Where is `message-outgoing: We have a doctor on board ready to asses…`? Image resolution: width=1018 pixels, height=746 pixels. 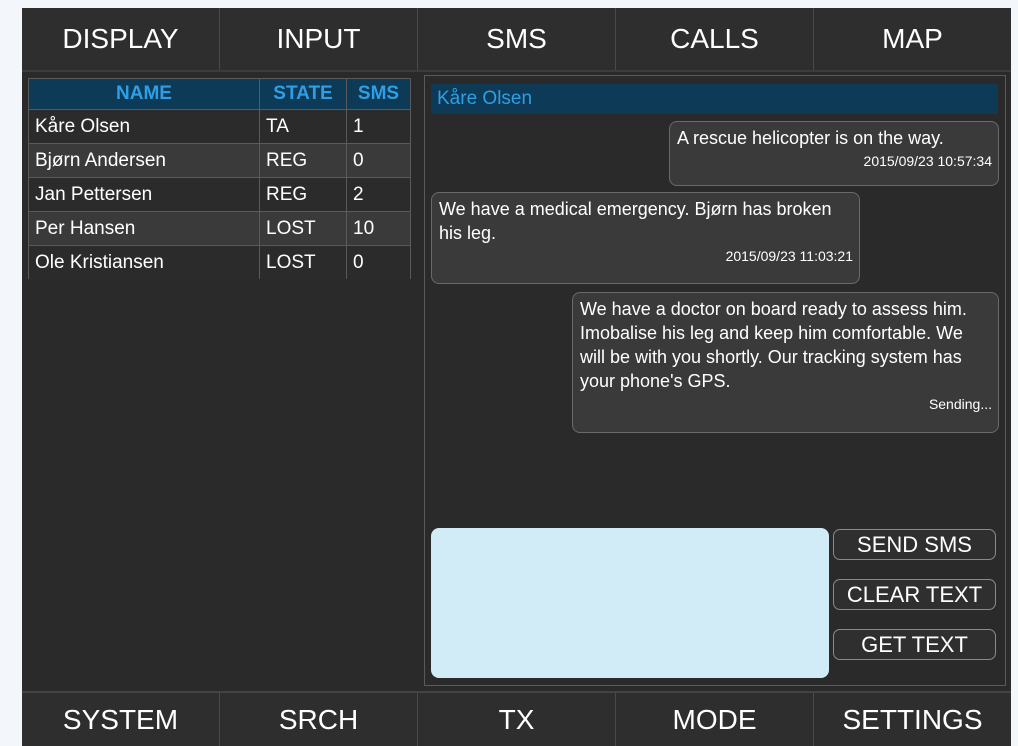
message-outgoing: We have a doctor on board ready to asses… is located at coordinates (785, 362).